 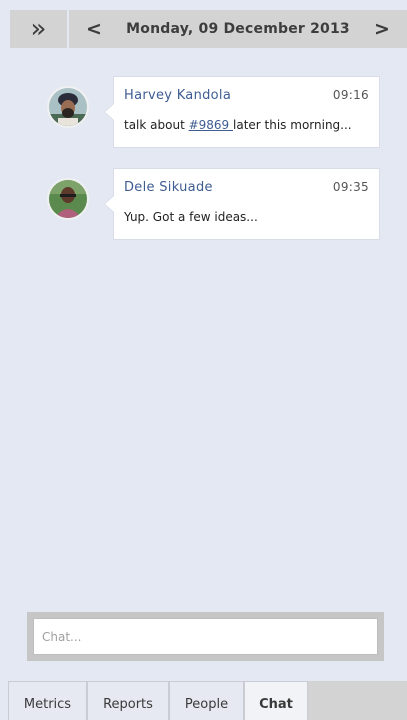 What do you see at coordinates (47, 700) in the screenshot?
I see `tab-metrics: Metrics` at bounding box center [47, 700].